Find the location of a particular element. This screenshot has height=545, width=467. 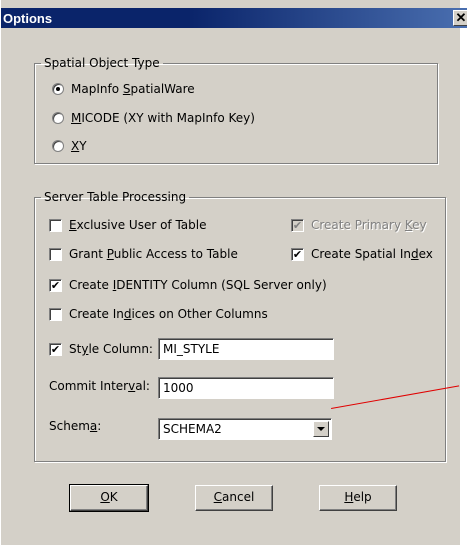

cancel-button: Cancel is located at coordinates (234, 498).